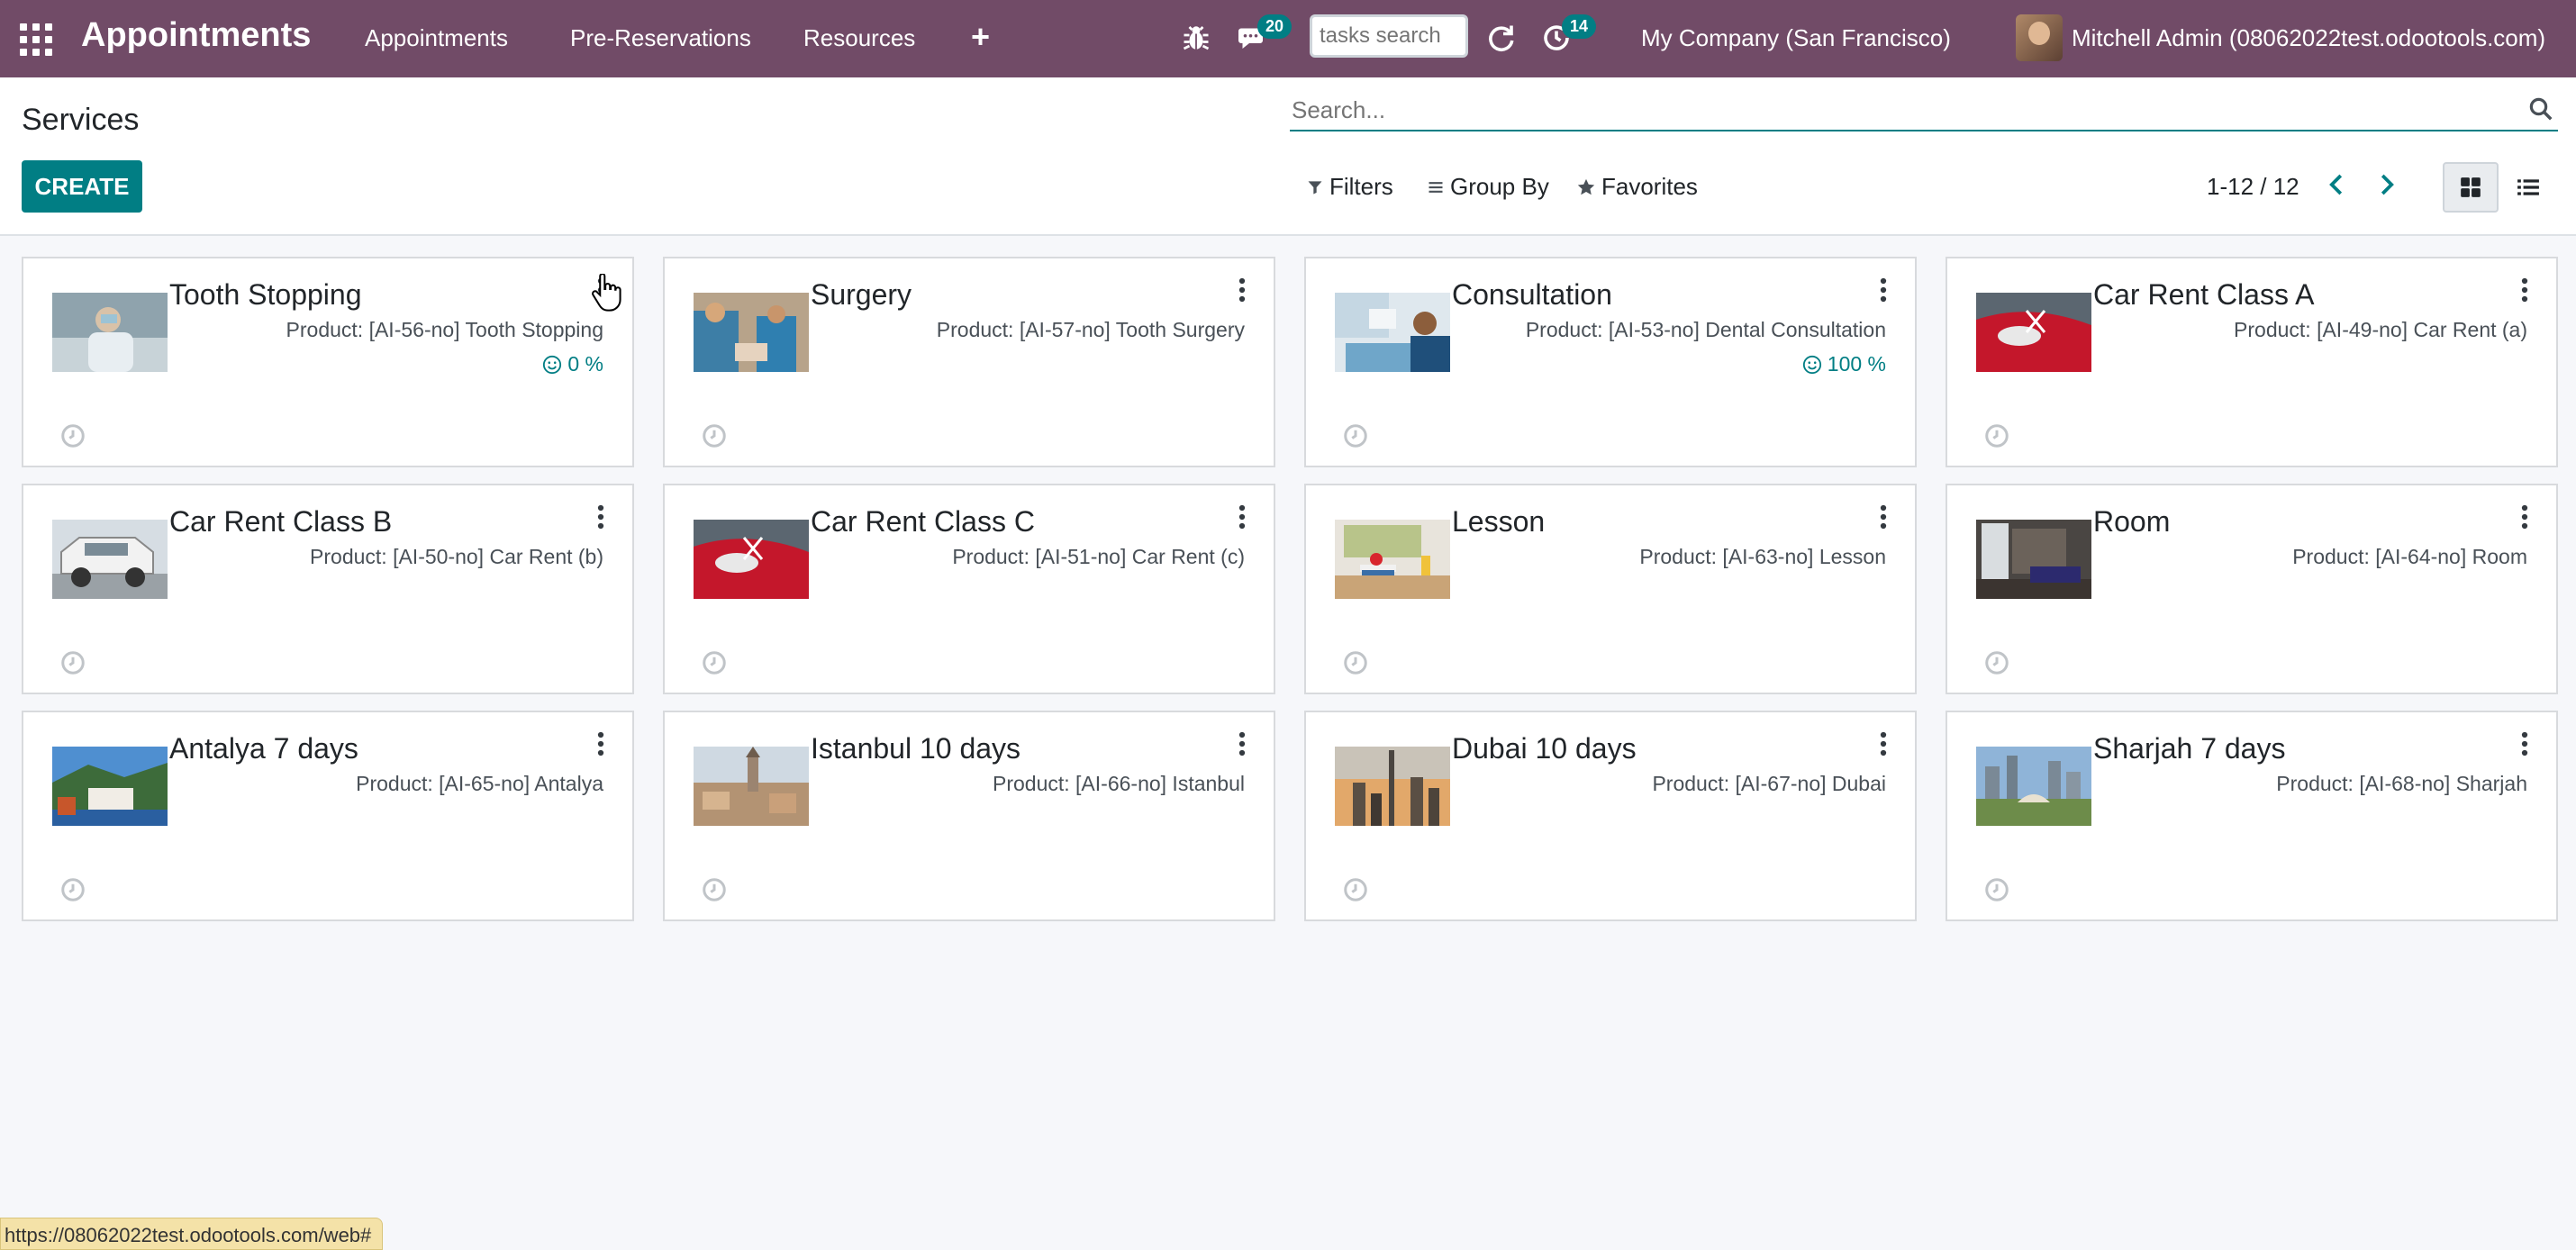  I want to click on filters-button: Filters, so click(1350, 187).